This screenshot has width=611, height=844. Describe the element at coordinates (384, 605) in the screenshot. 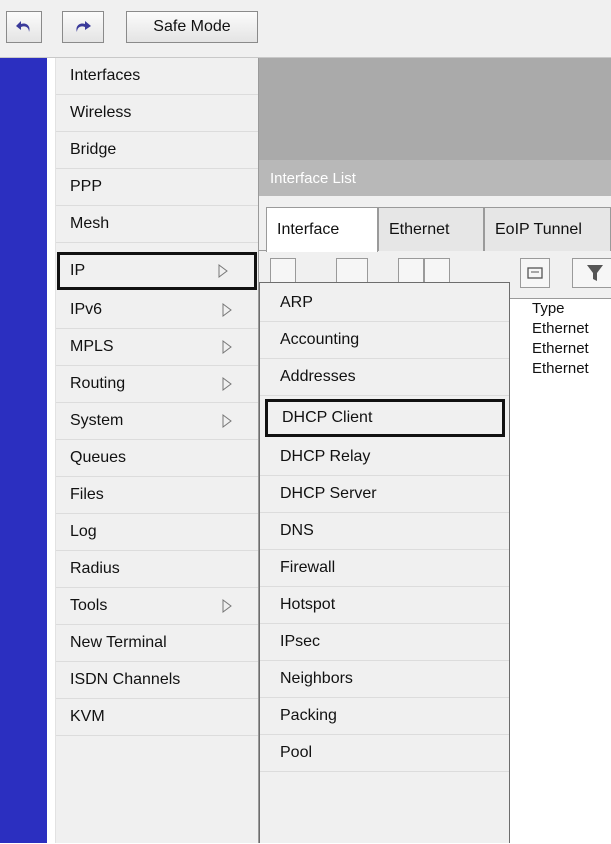

I see `submenu-item-hotspot: Hotspot` at that location.